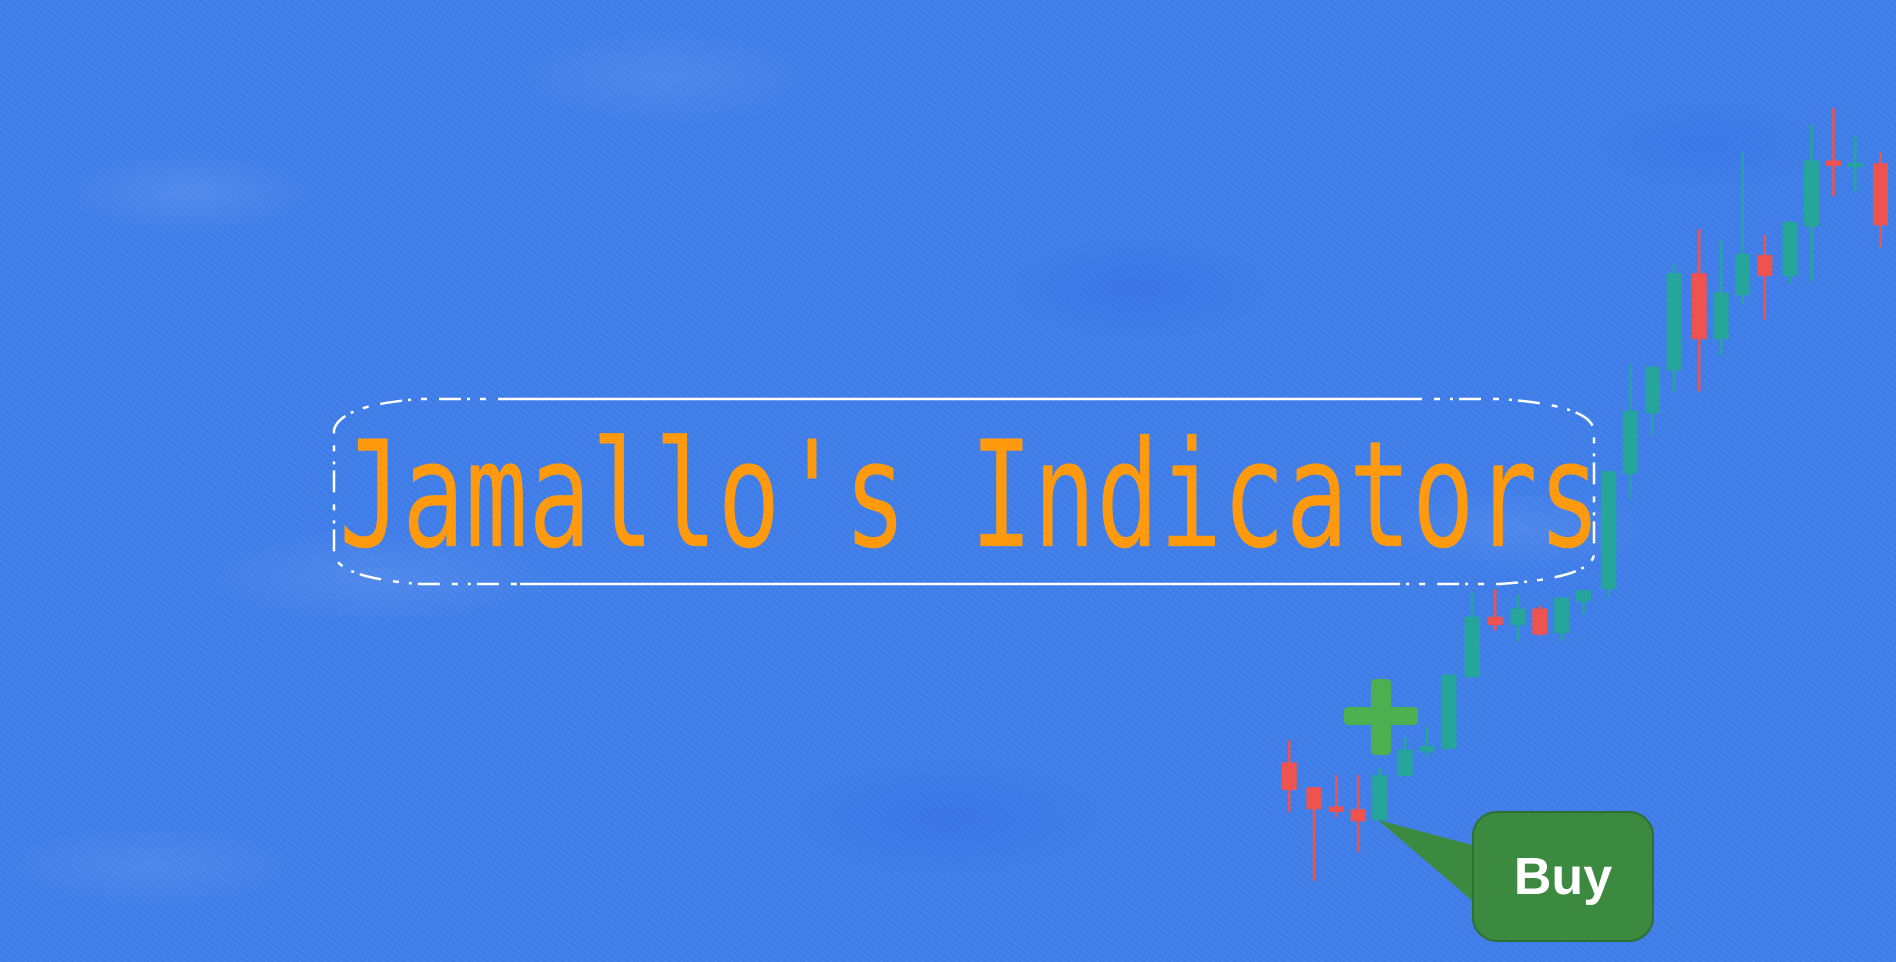  What do you see at coordinates (1563, 876) in the screenshot?
I see `buy-signal-label: Buy` at bounding box center [1563, 876].